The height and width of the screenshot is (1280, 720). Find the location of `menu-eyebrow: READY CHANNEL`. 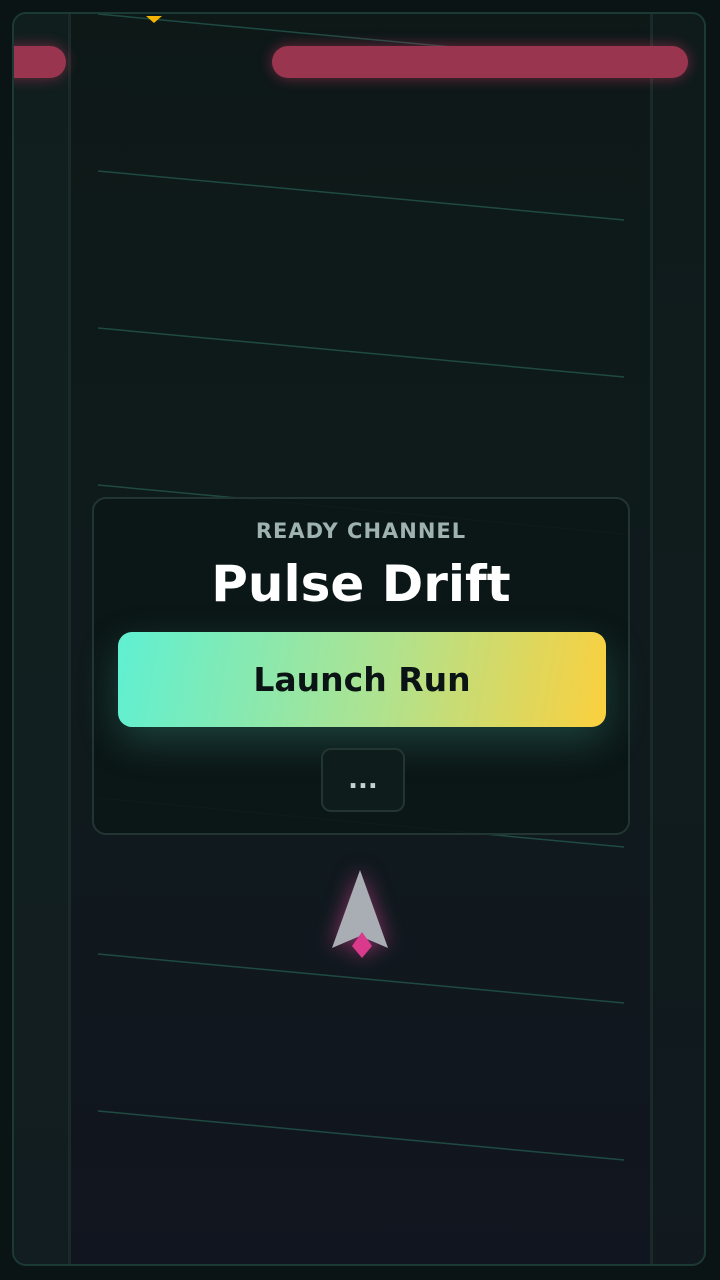

menu-eyebrow: READY CHANNEL is located at coordinates (361, 531).